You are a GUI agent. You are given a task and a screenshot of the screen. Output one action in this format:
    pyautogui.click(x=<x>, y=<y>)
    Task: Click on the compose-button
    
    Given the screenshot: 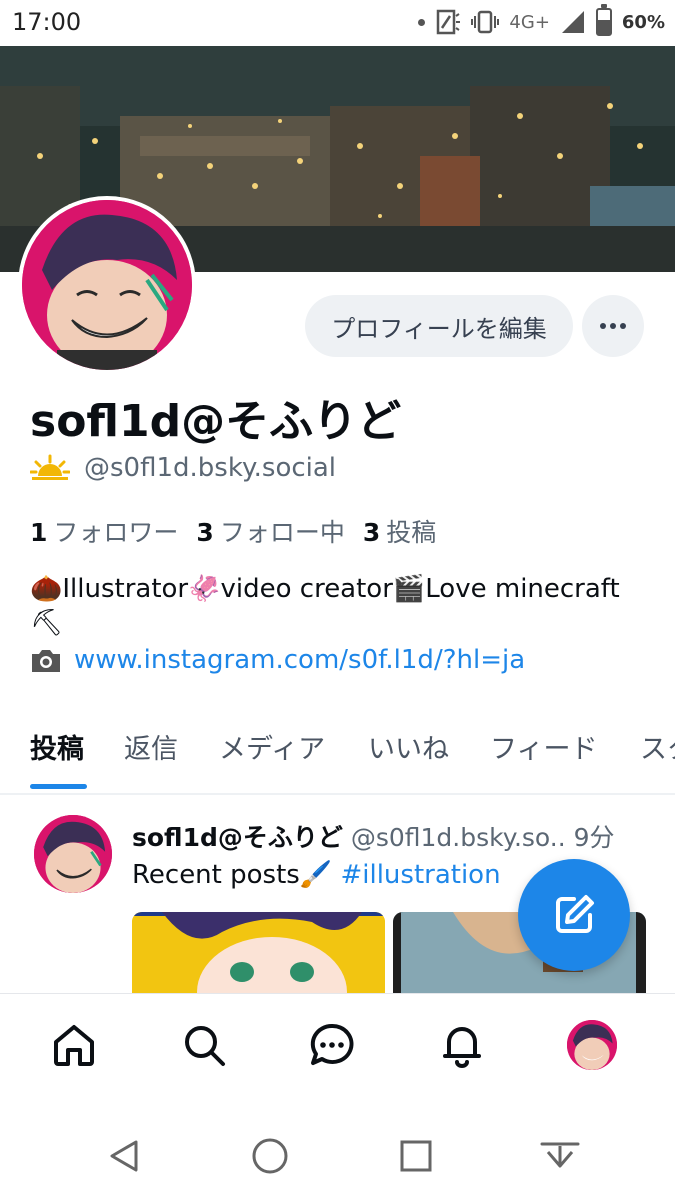 What is the action you would take?
    pyautogui.click(x=574, y=915)
    